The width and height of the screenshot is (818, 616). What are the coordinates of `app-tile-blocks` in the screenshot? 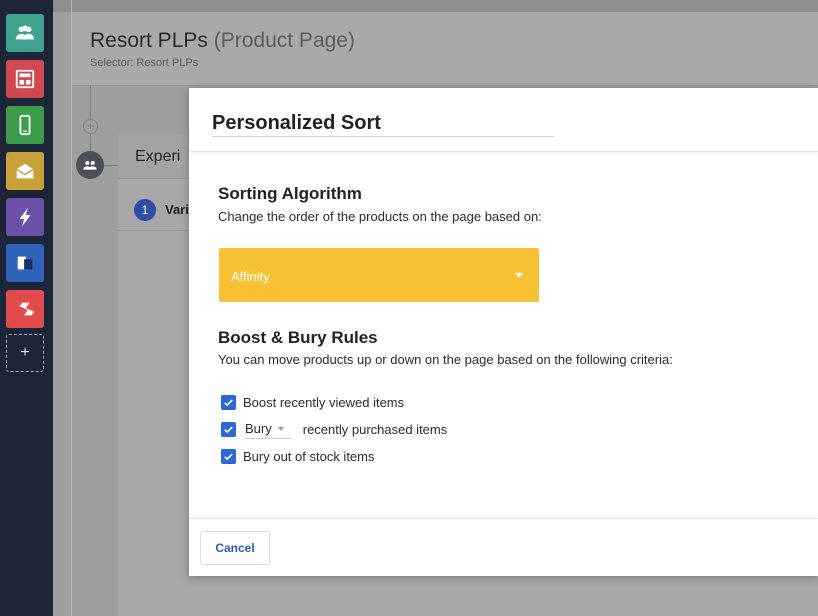 It's located at (25, 263).